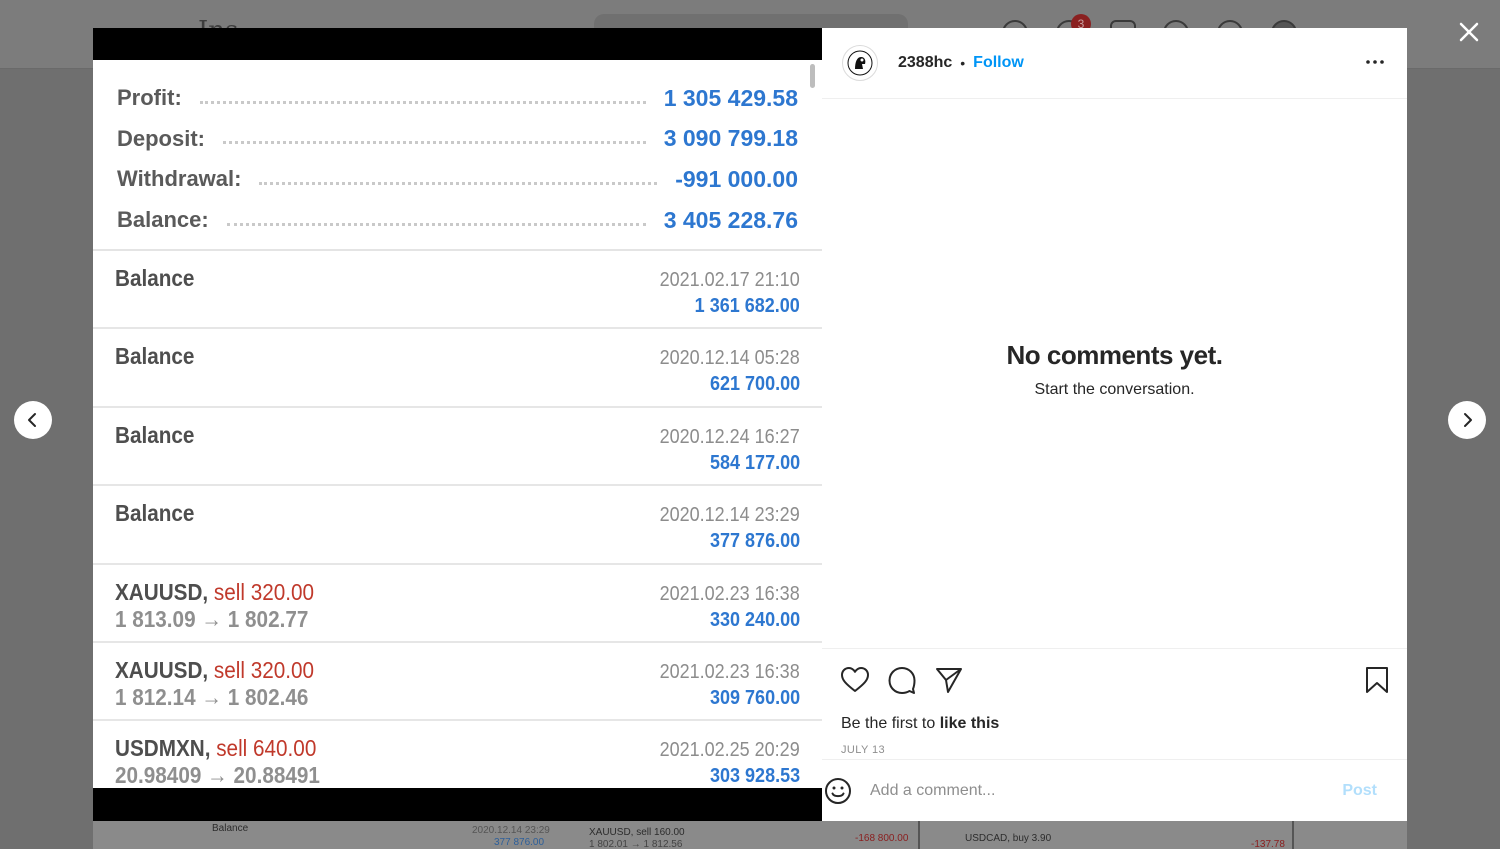 Image resolution: width=1500 pixels, height=849 pixels. Describe the element at coordinates (925, 63) in the screenshot. I see `author-username: 2388hc` at that location.